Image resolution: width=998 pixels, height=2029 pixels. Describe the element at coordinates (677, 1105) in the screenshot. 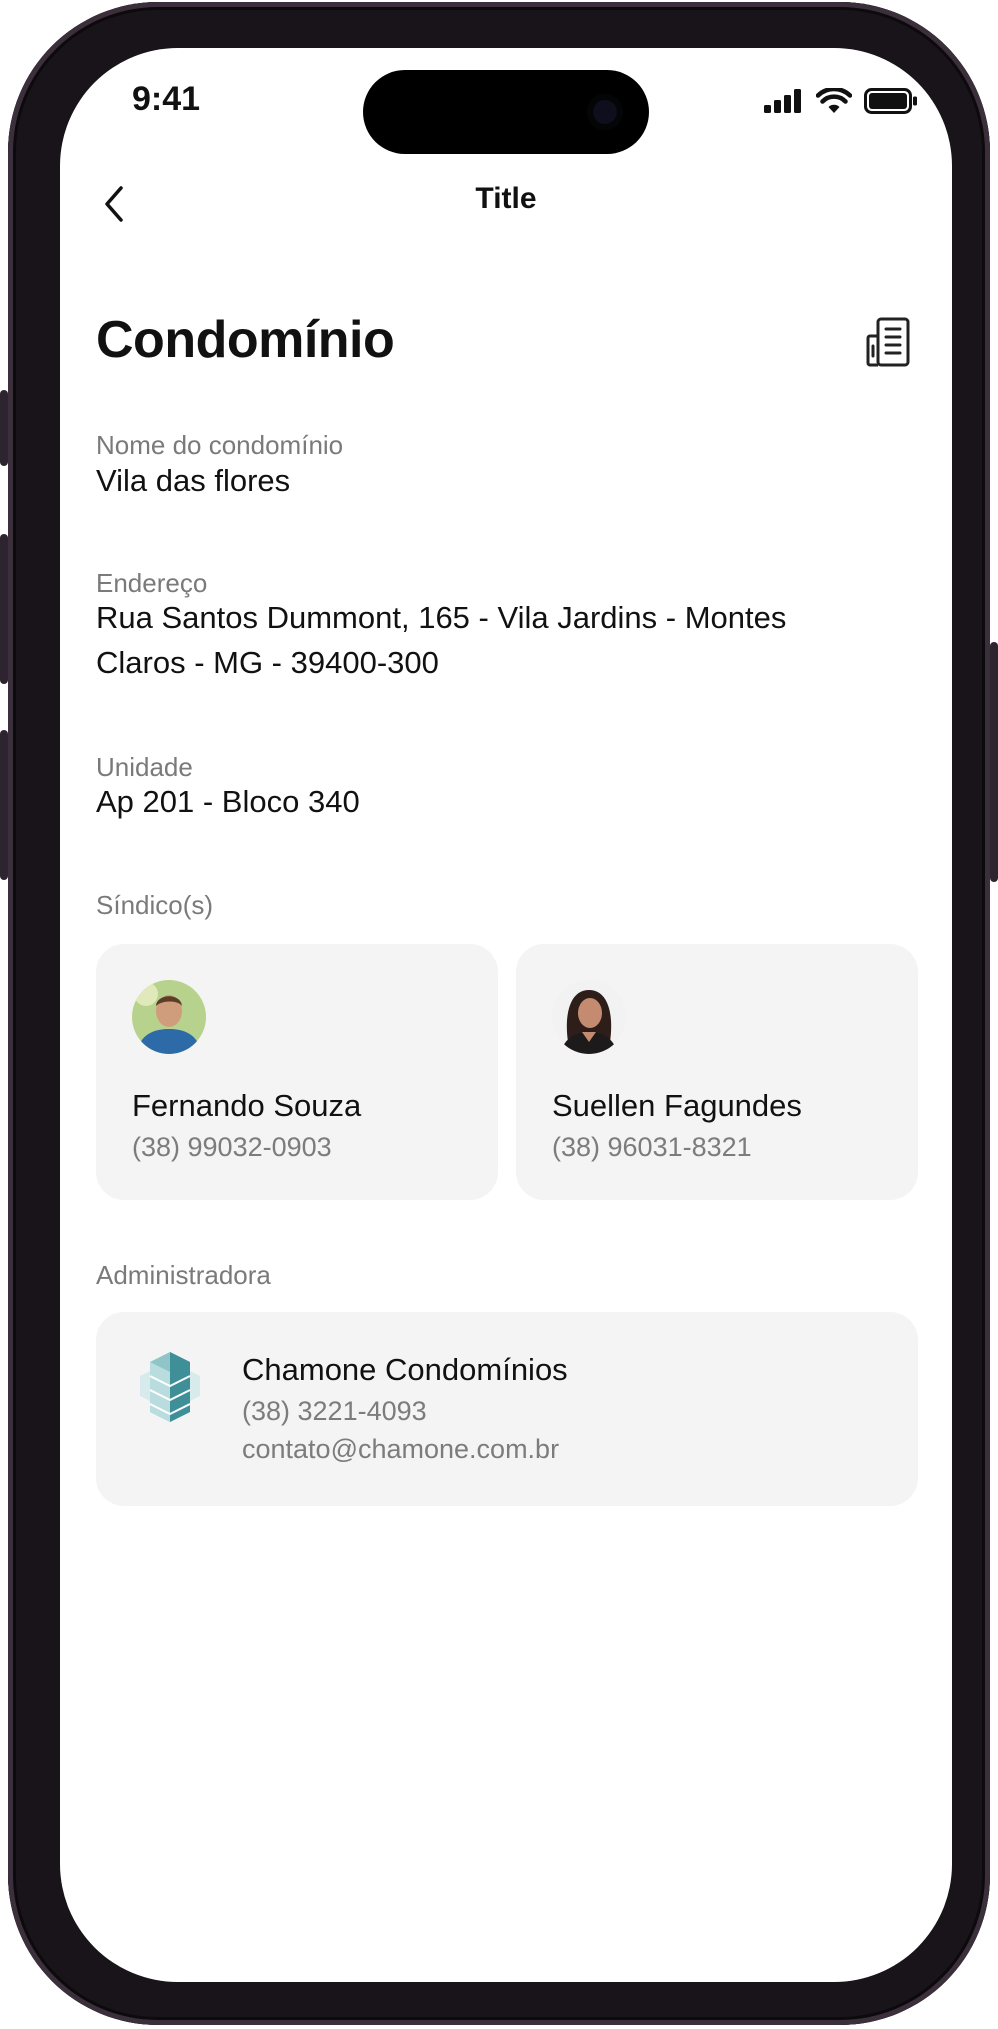

I see `sindico-name: Suellen Fagundes` at that location.